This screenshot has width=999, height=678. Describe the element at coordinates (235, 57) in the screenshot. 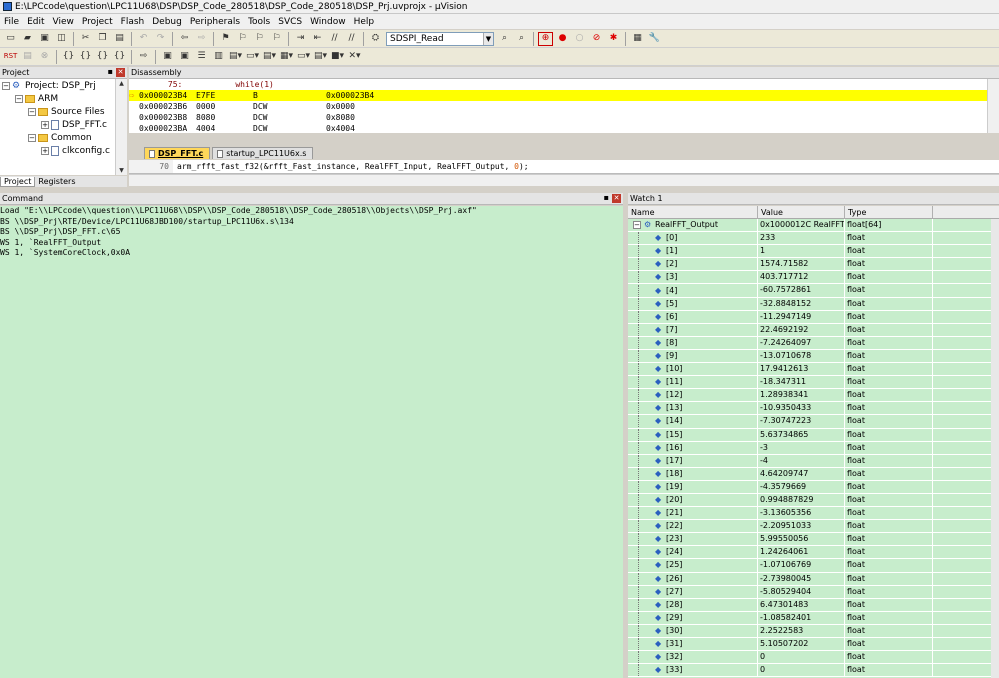

I see `call-stack-window-icon: ▤▾` at that location.